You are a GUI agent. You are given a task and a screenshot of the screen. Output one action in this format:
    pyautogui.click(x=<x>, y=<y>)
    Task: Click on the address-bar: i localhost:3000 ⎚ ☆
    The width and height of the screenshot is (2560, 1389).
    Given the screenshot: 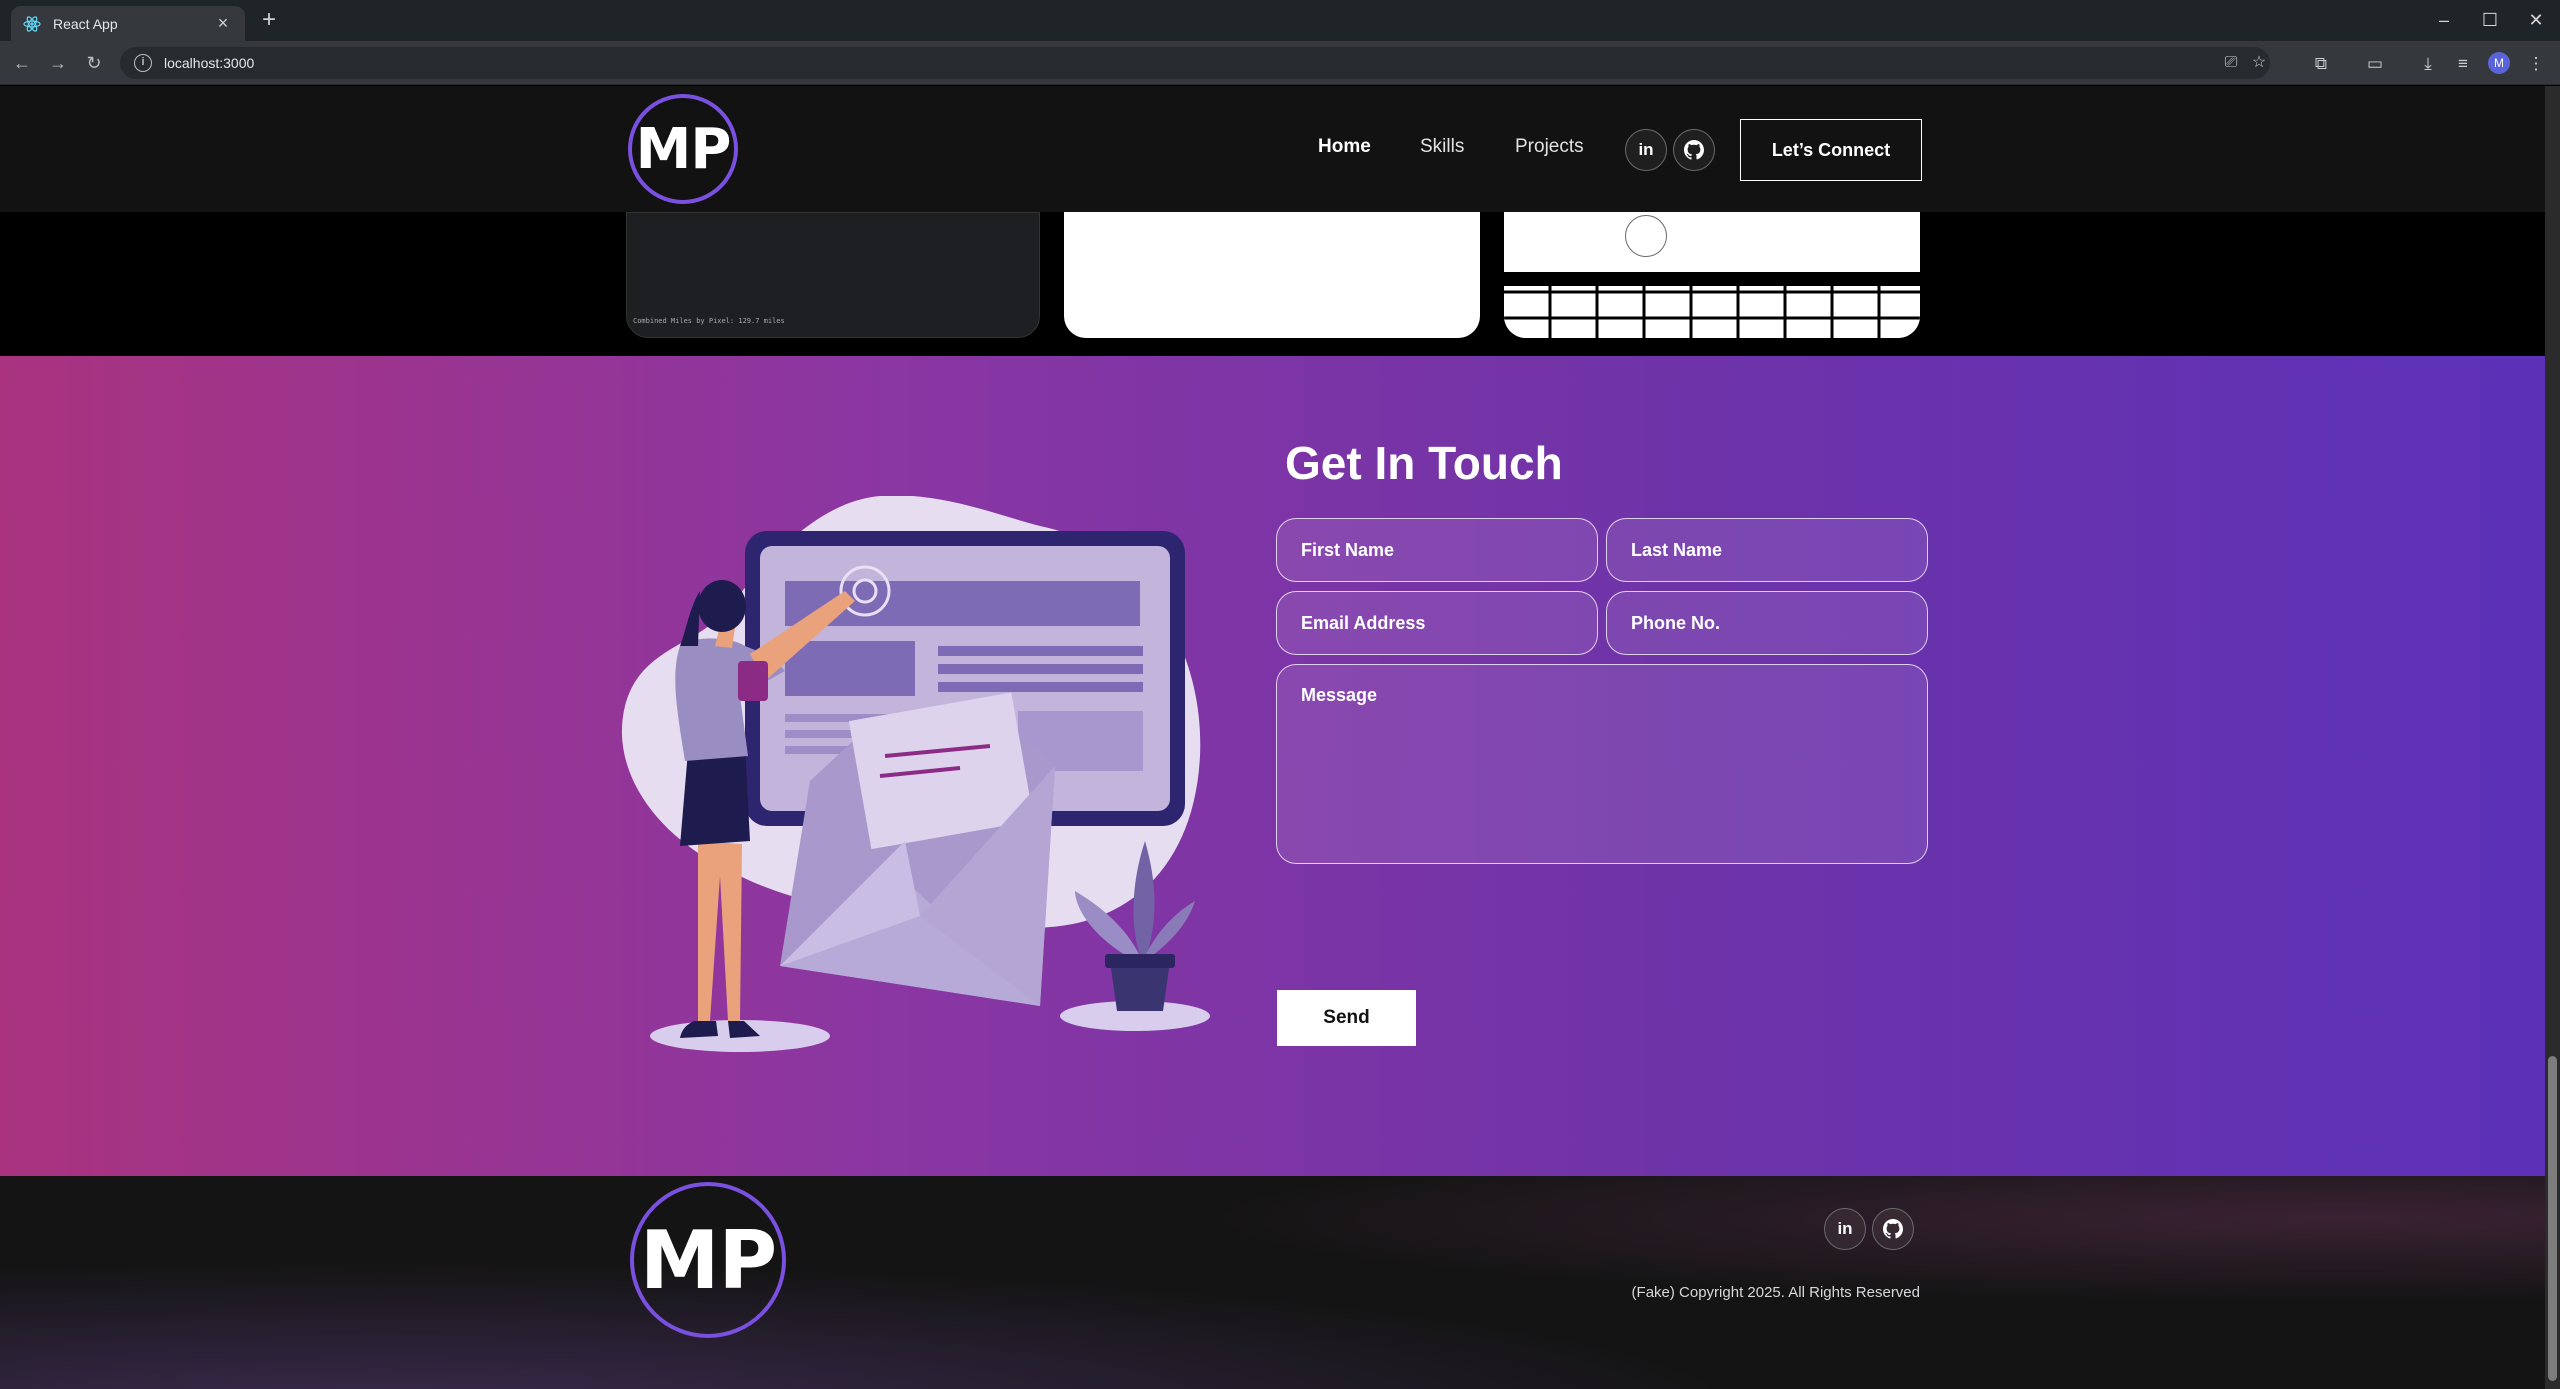 What is the action you would take?
    pyautogui.click(x=1195, y=63)
    